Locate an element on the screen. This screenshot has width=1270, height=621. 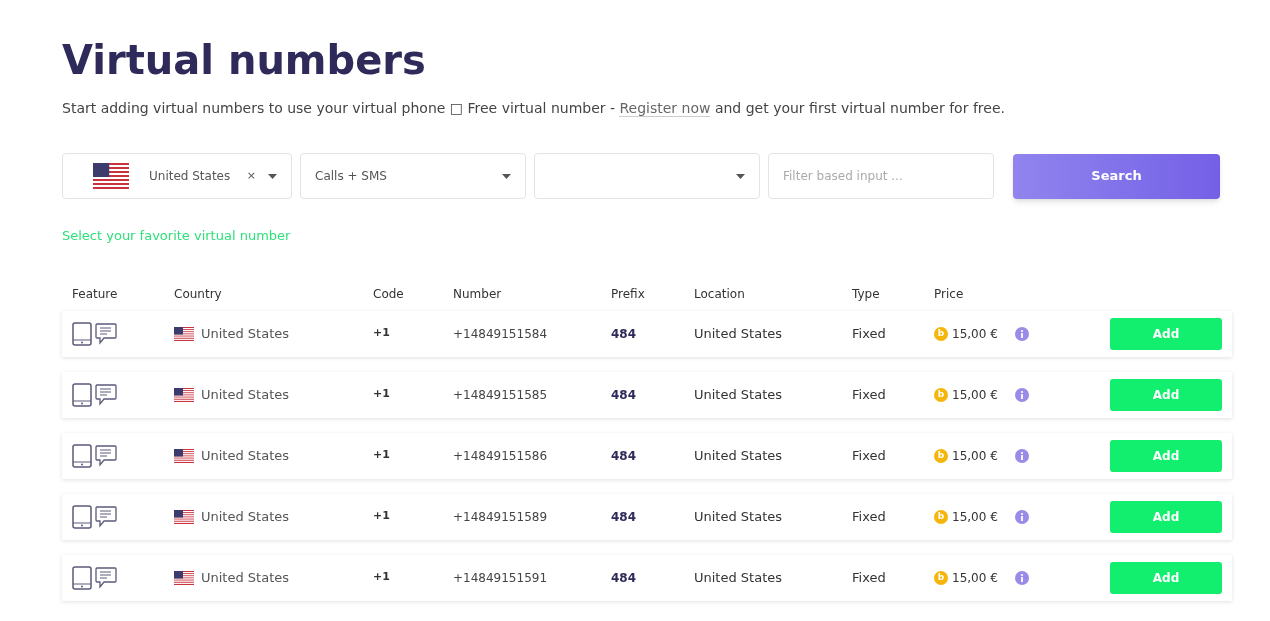
service-select: Calls + SMS is located at coordinates (413, 176).